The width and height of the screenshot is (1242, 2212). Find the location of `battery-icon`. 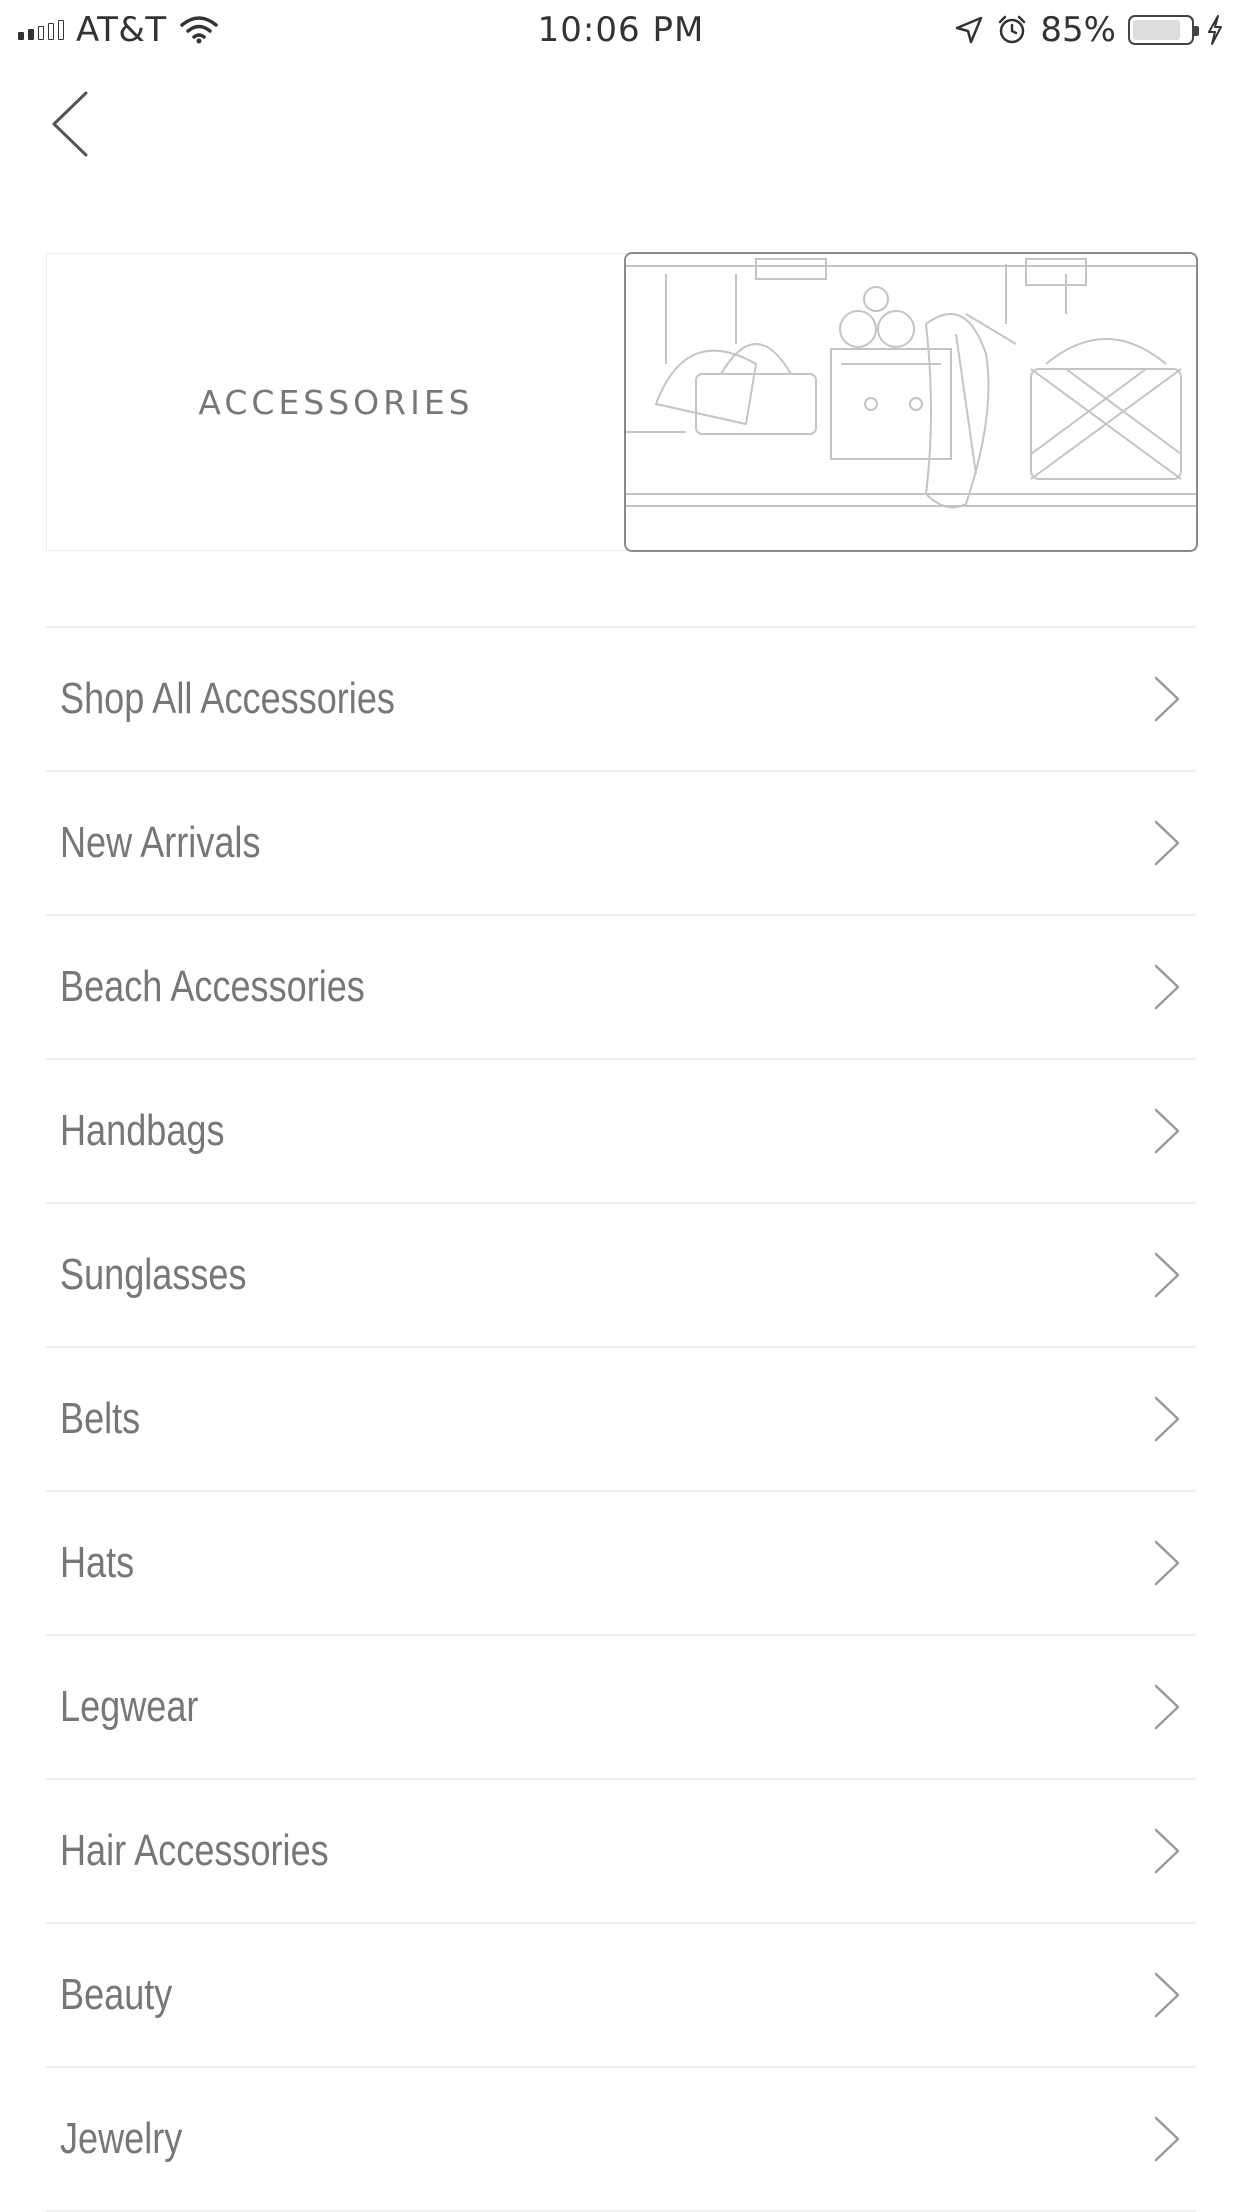

battery-icon is located at coordinates (1163, 30).